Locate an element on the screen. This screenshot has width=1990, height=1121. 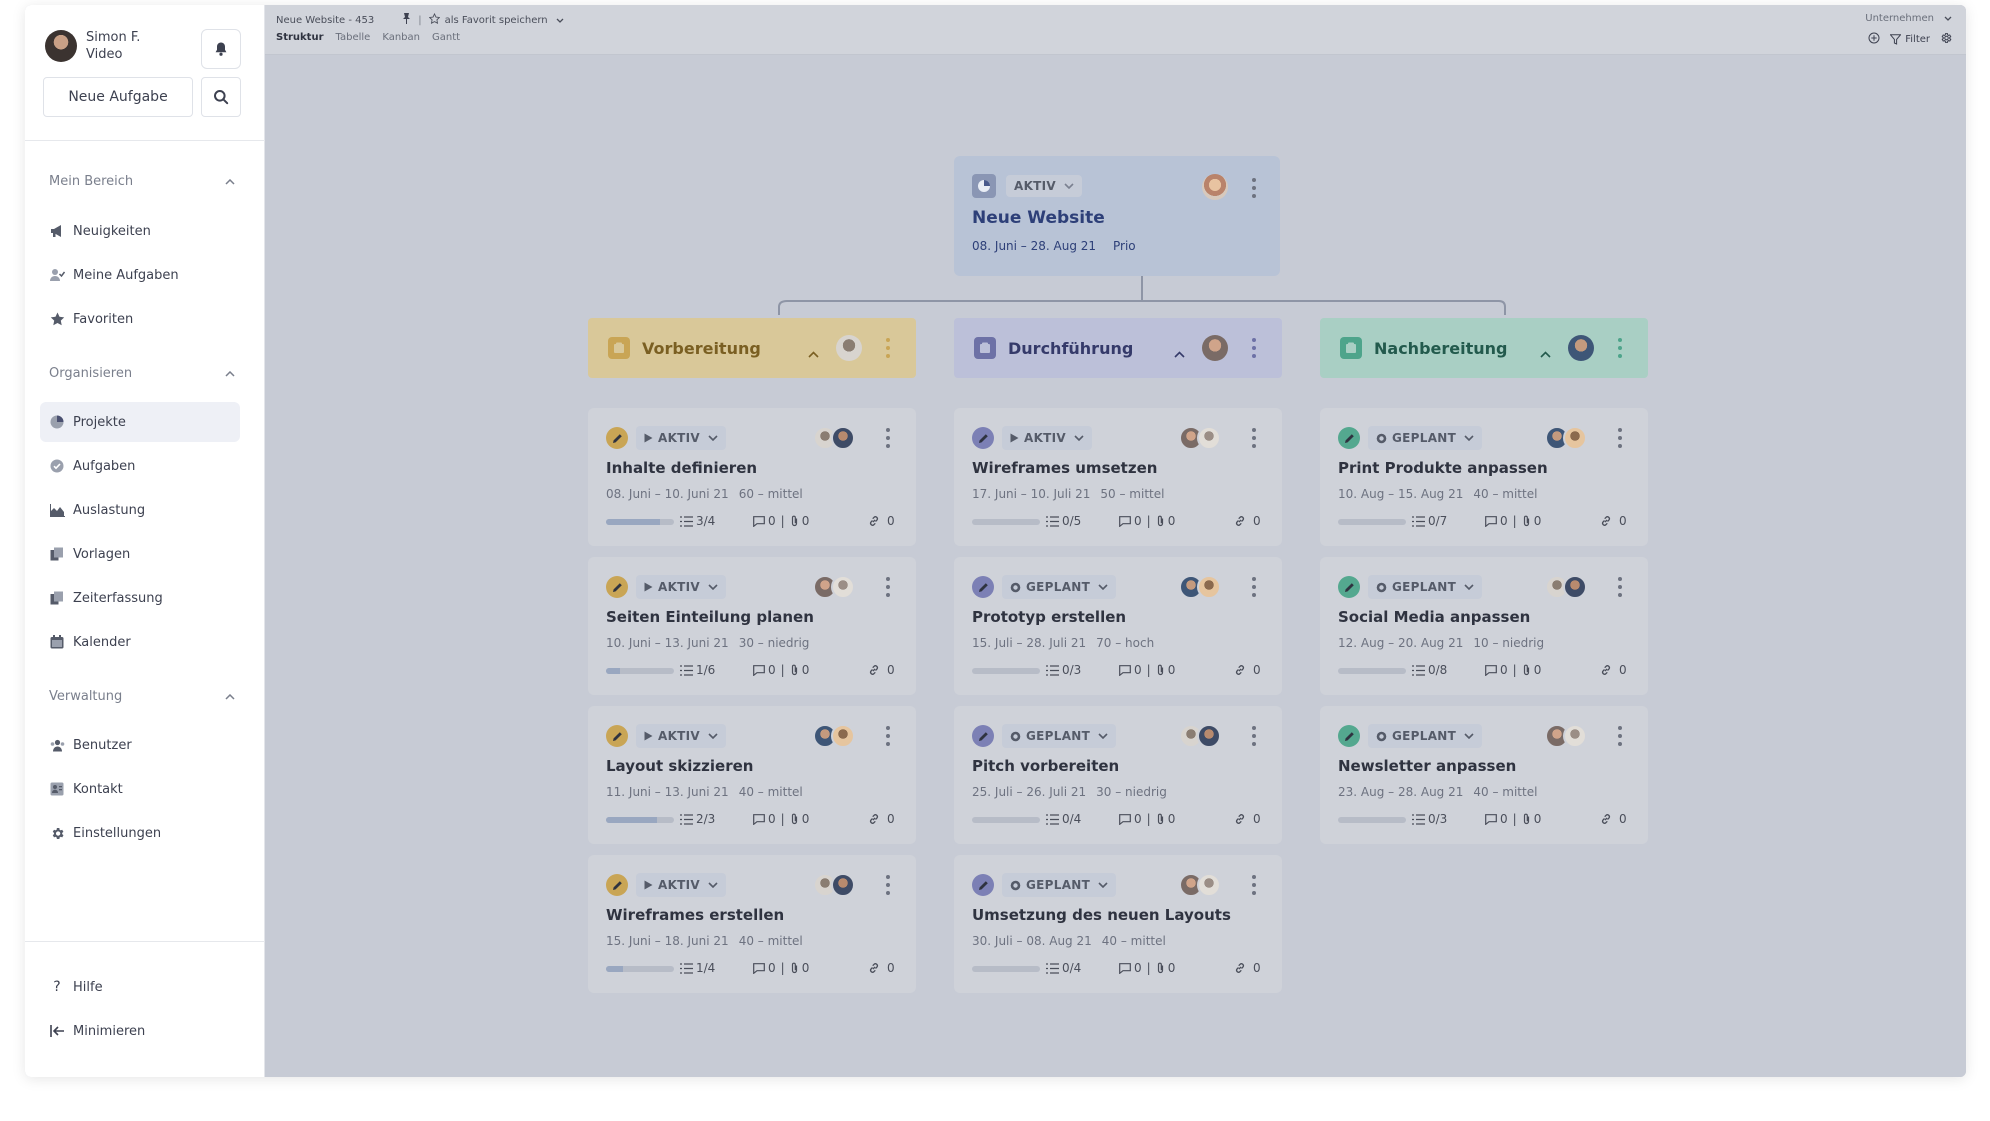
subtask-count: 0/5 is located at coordinates (1063, 521).